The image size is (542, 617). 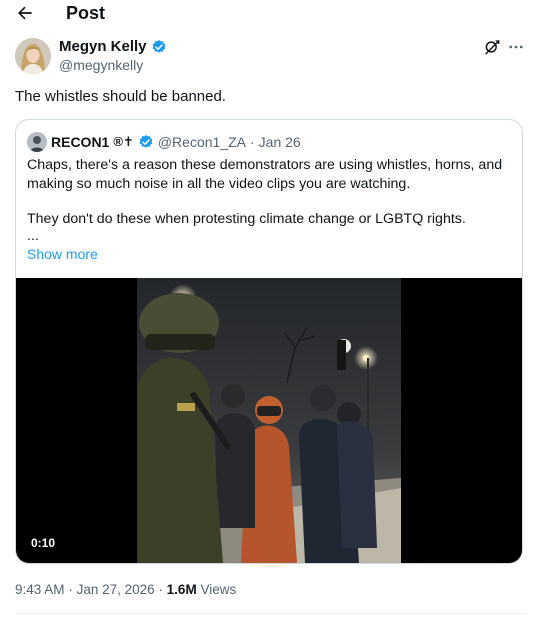 What do you see at coordinates (103, 46) in the screenshot?
I see `author-display-name: Megyn Kelly` at bounding box center [103, 46].